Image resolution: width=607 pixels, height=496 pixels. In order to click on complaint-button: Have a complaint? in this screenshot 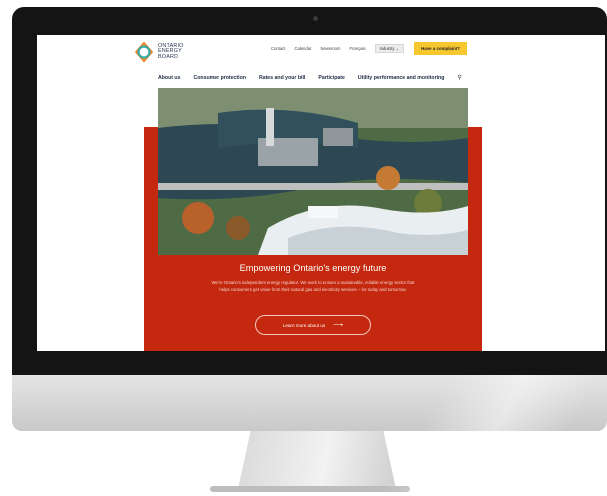, I will do `click(440, 48)`.